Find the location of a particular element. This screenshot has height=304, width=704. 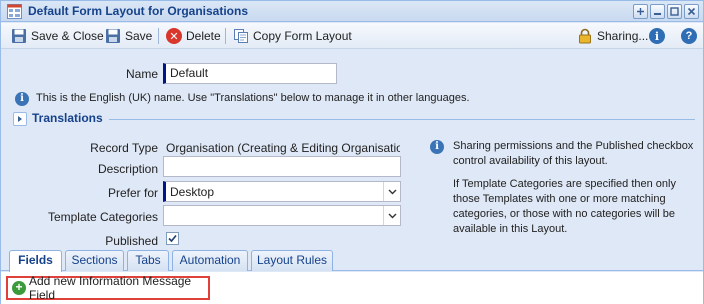

info-button: i is located at coordinates (657, 36).